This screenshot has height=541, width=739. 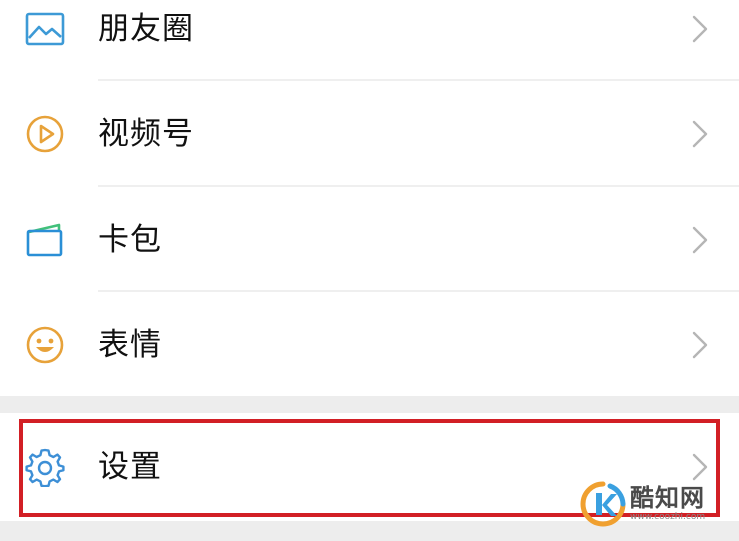 What do you see at coordinates (146, 133) in the screenshot?
I see `menu-item-label: 视频号` at bounding box center [146, 133].